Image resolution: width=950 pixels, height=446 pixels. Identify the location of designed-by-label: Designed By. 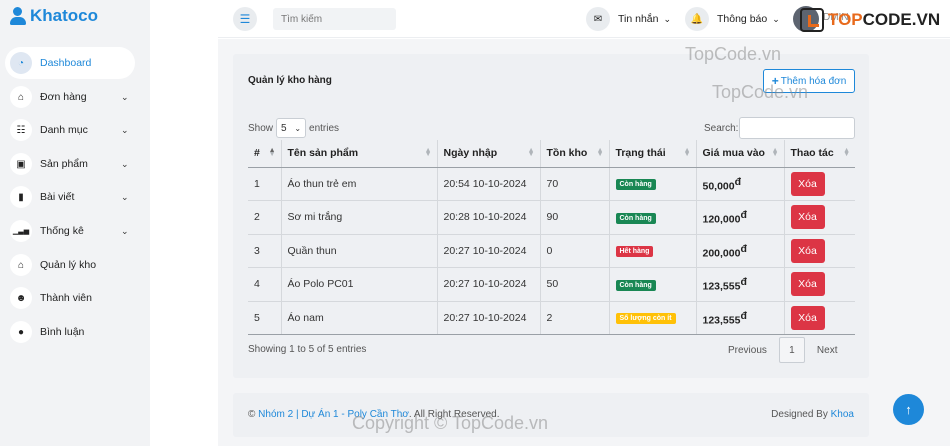
(799, 414).